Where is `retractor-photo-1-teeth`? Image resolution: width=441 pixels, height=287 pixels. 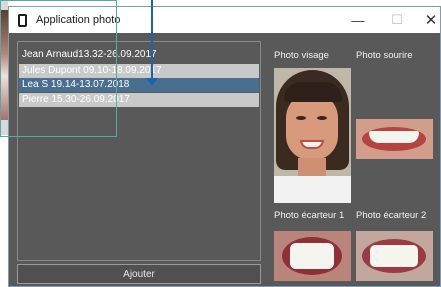
retractor-photo-1-teeth is located at coordinates (312, 256).